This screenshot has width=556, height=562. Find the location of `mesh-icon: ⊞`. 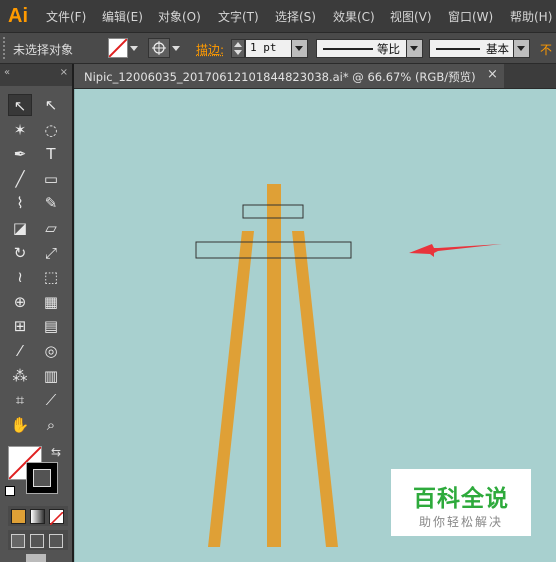

mesh-icon: ⊞ is located at coordinates (20, 326).